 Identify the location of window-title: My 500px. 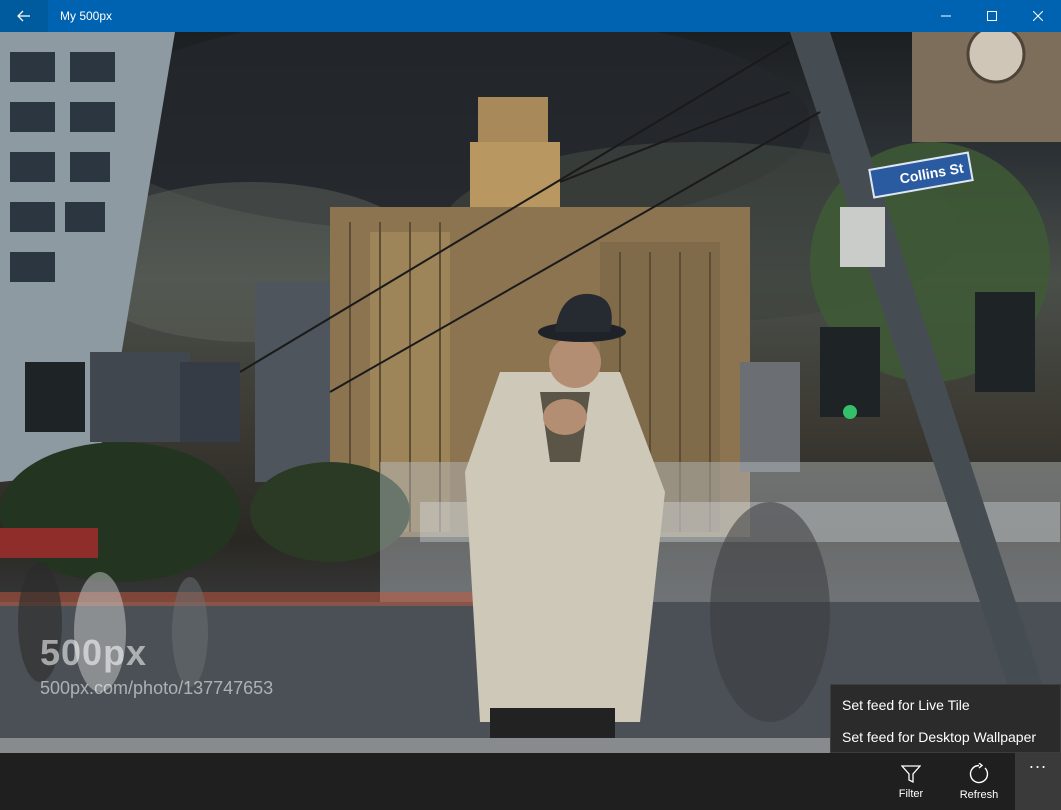
(86, 16).